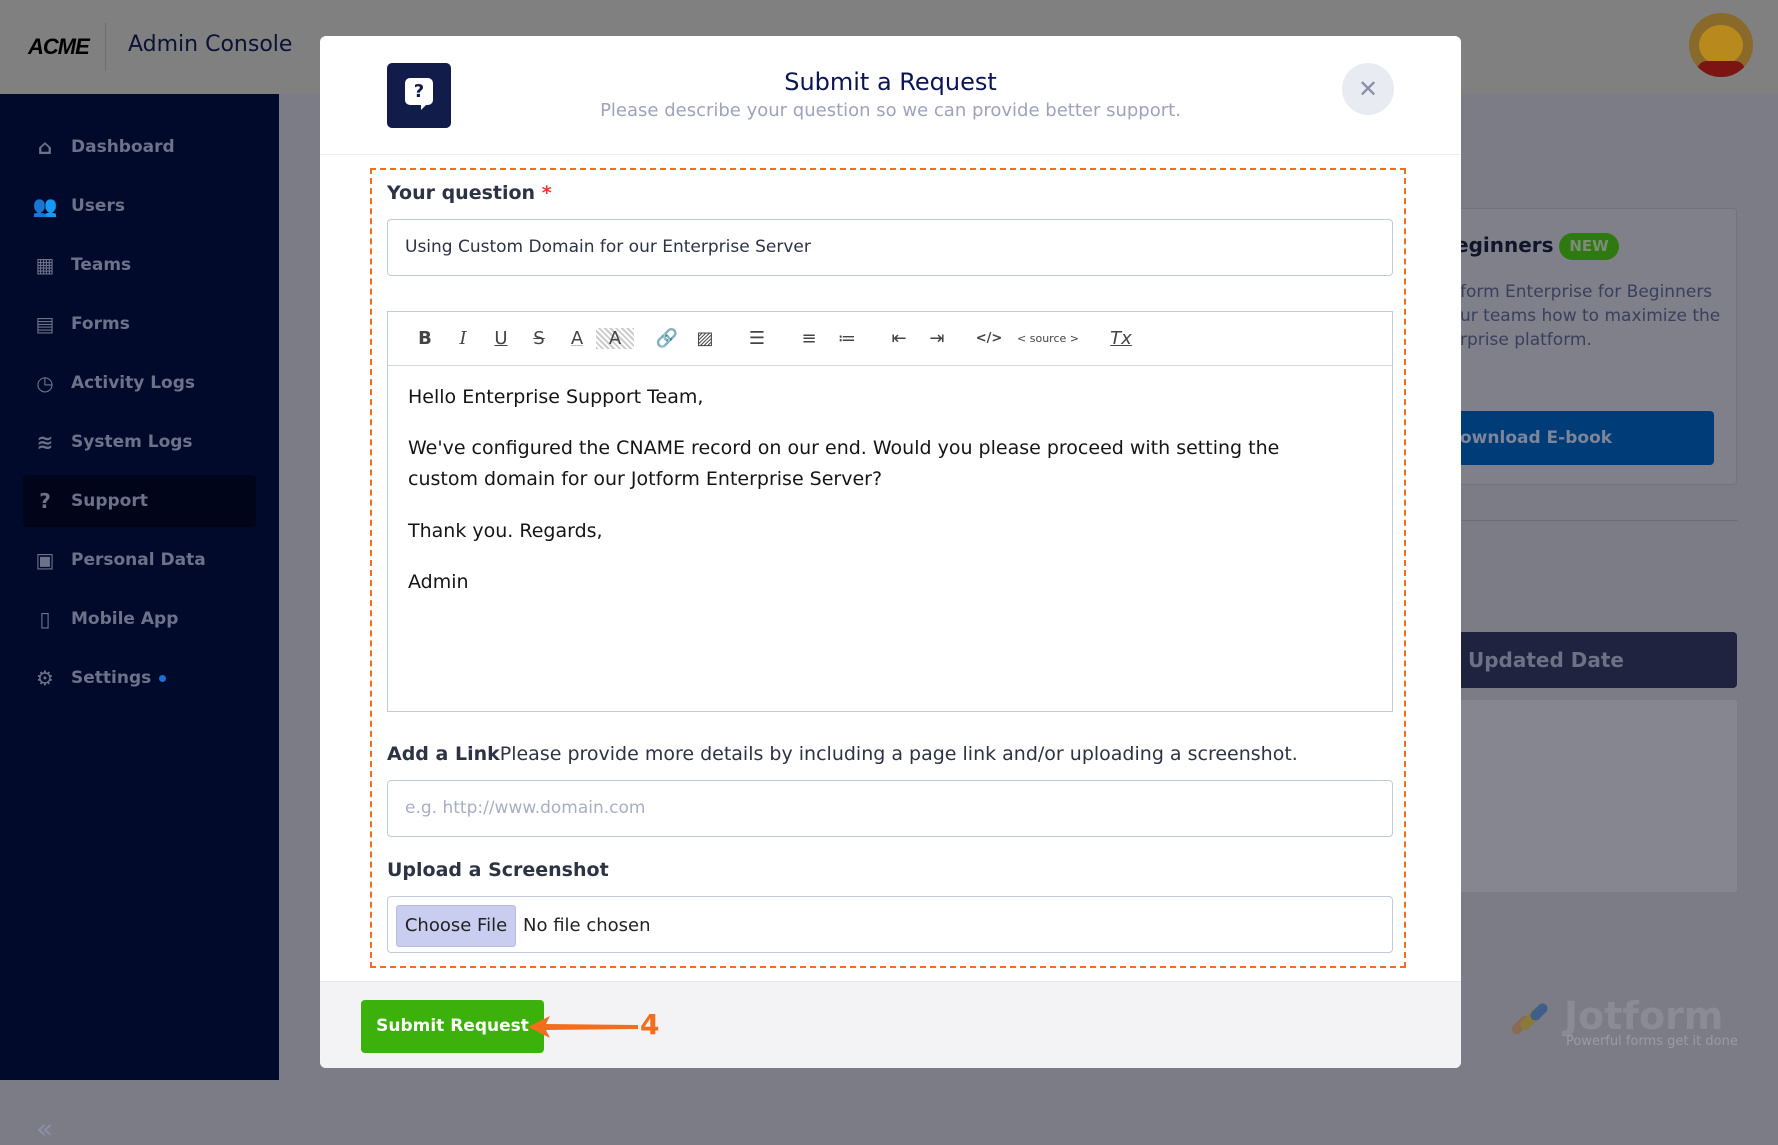 This screenshot has width=1778, height=1145. Describe the element at coordinates (809, 338) in the screenshot. I see `ordered-list-icon: ≡` at that location.